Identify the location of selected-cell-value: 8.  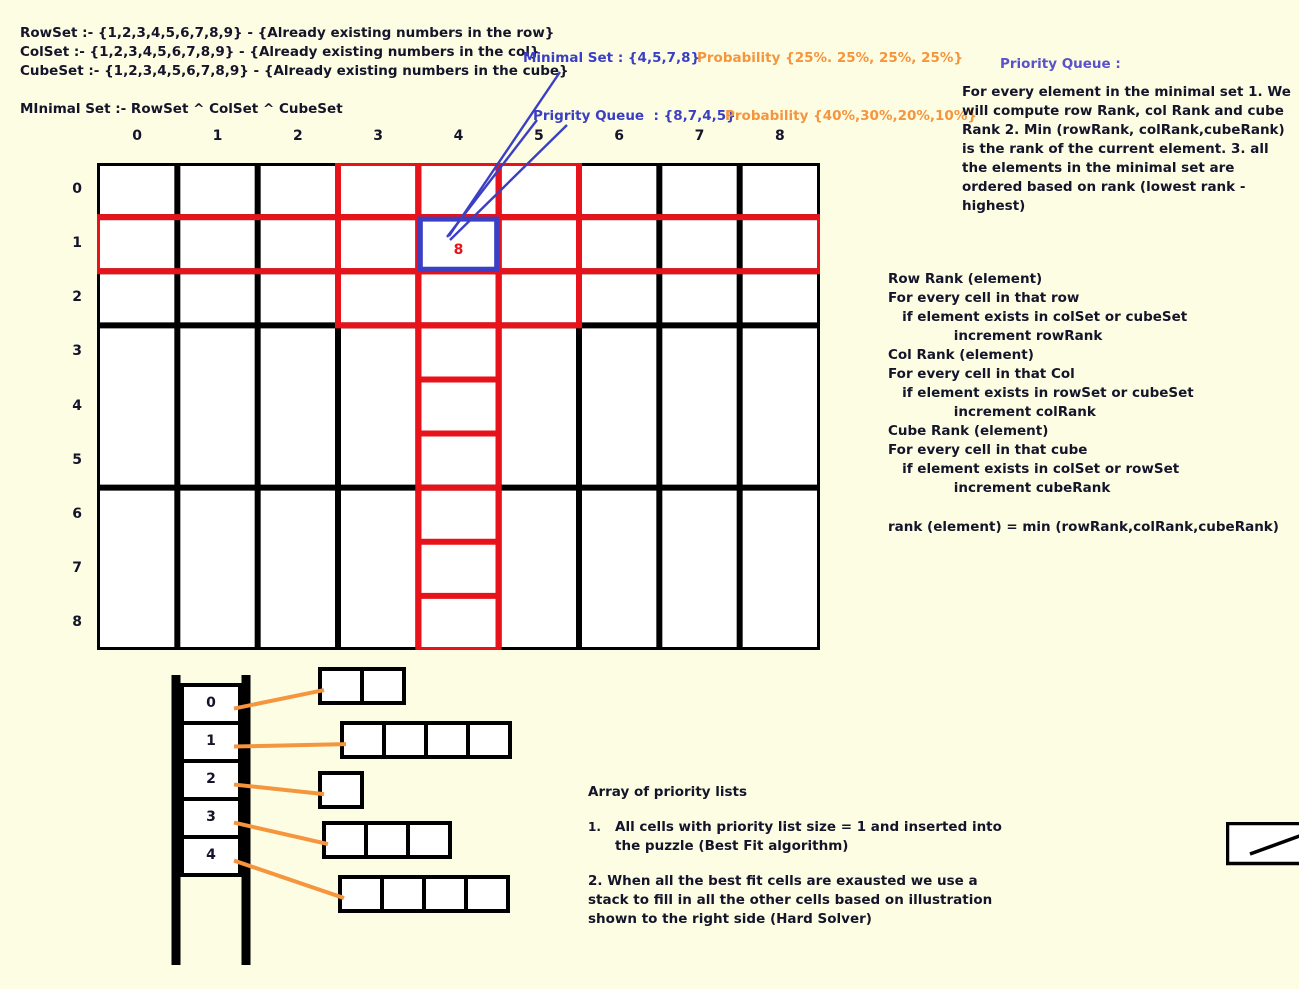
(458, 250).